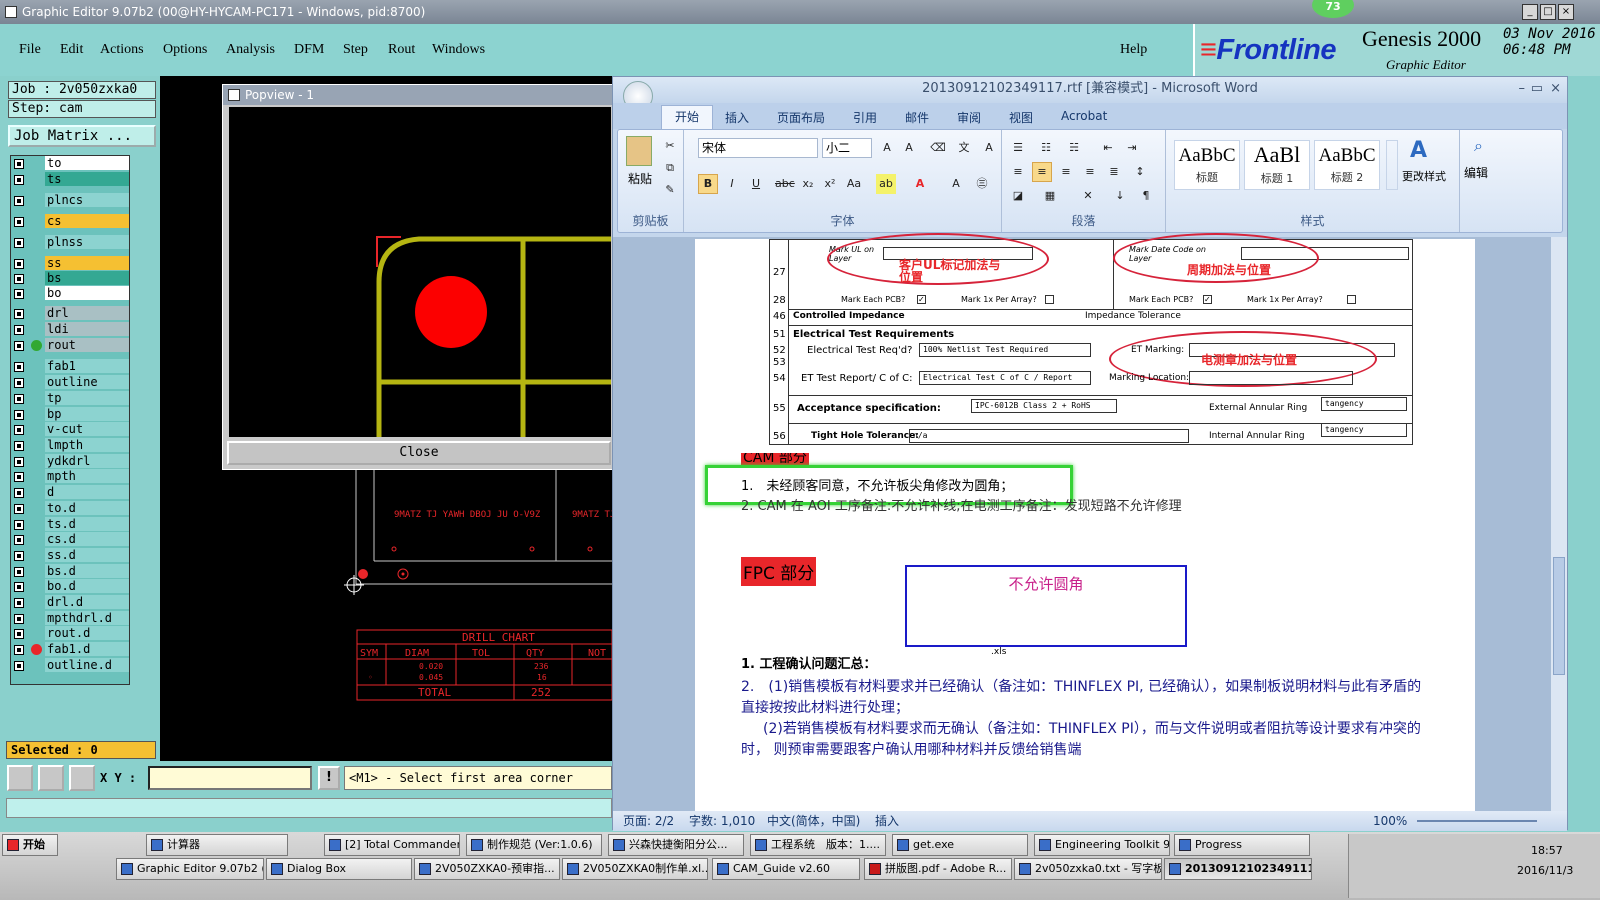  Describe the element at coordinates (87, 382) in the screenshot. I see `layer-name: outline` at that location.